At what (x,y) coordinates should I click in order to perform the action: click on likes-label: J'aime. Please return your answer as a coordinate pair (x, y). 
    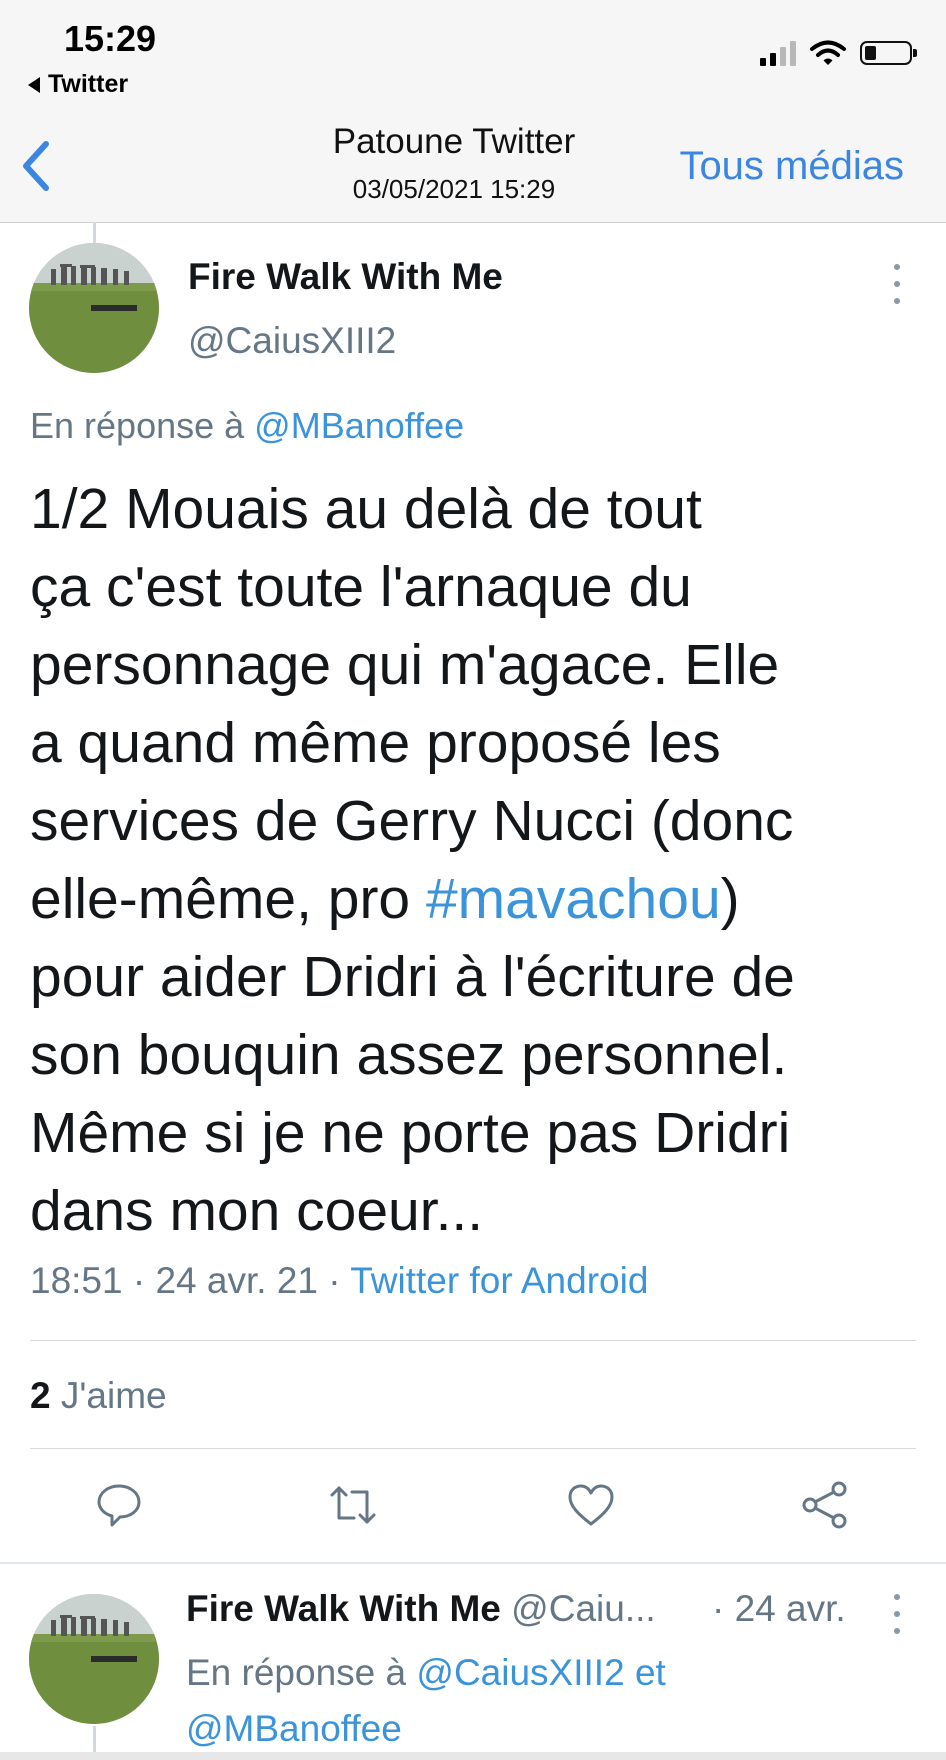
    Looking at the image, I should click on (113, 1395).